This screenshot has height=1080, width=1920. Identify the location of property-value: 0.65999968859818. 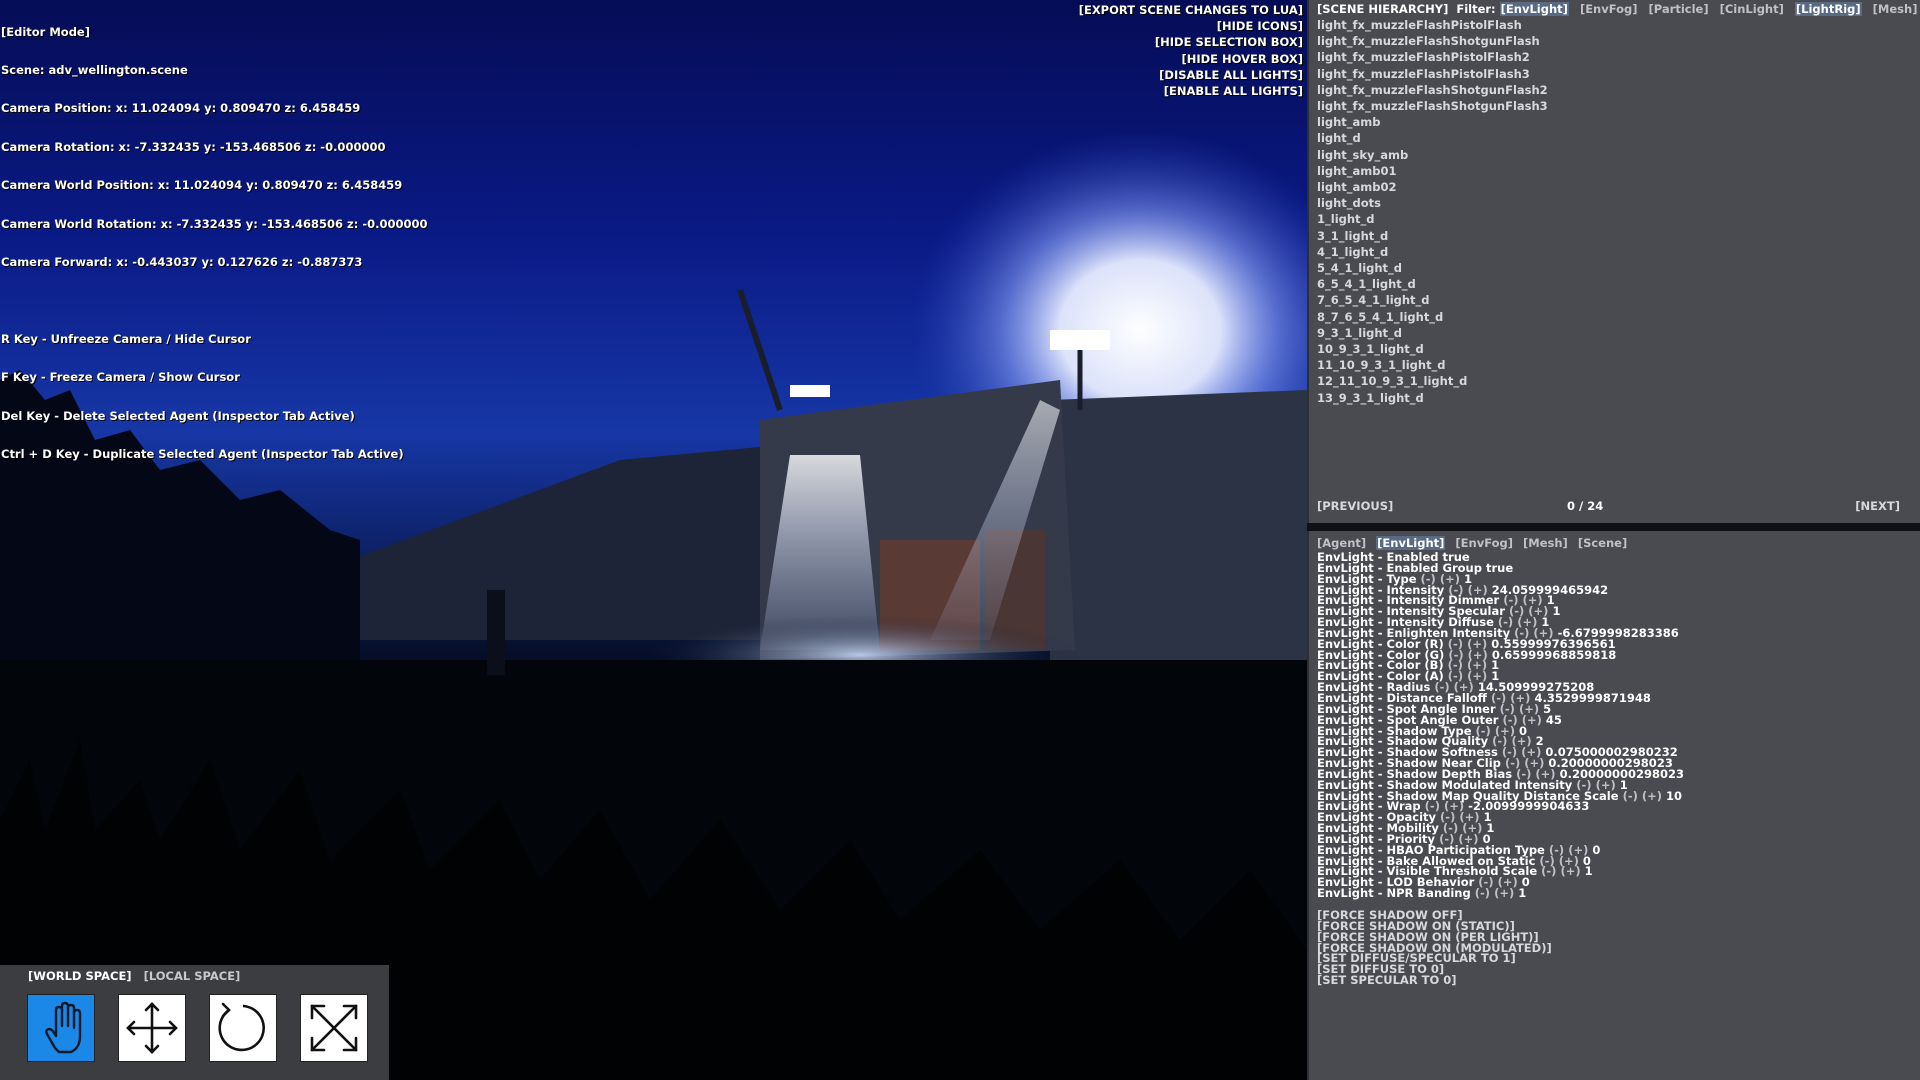
(1554, 654).